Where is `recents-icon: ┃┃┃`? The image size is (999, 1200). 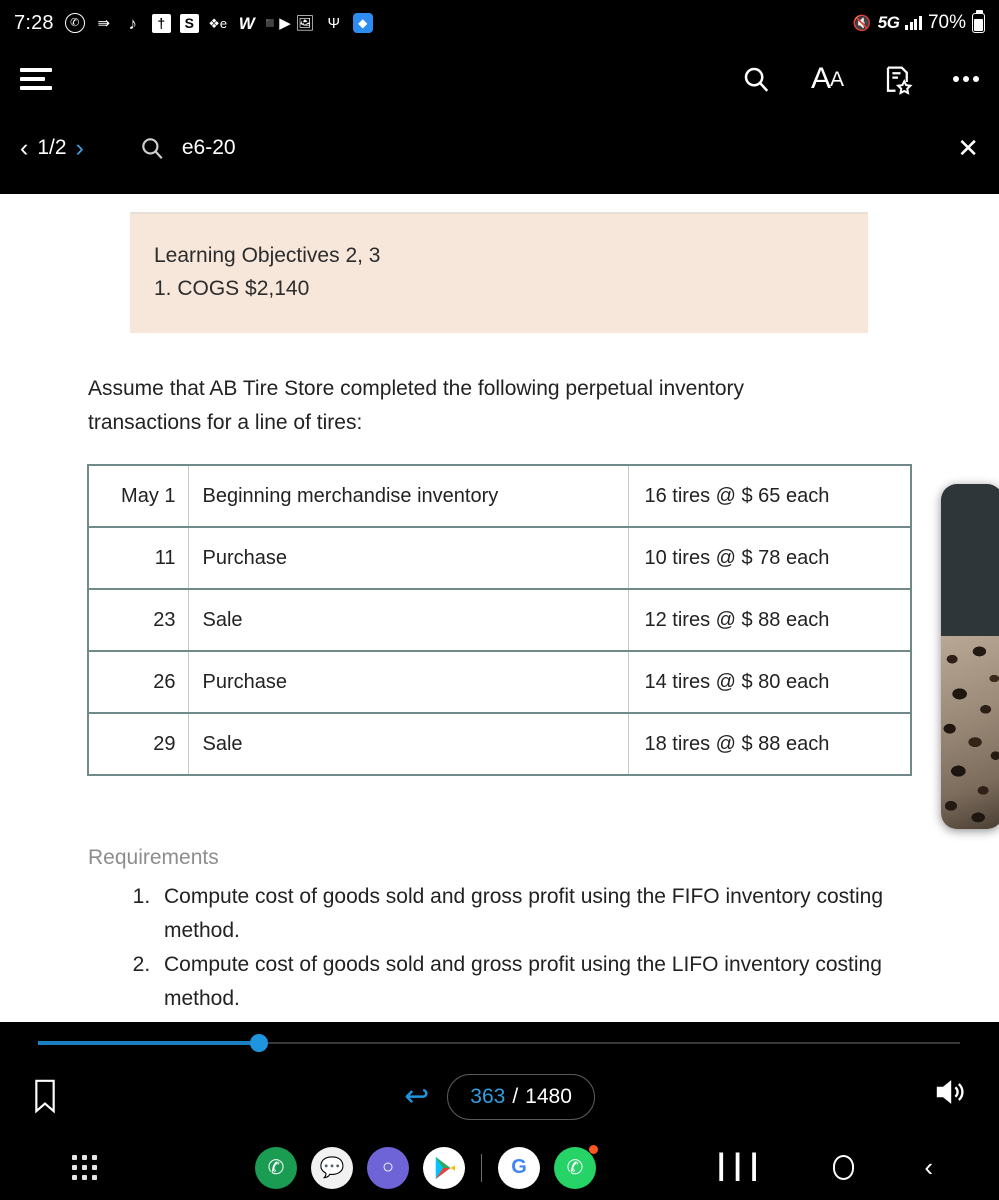
recents-icon: ┃┃┃ is located at coordinates (738, 1167).